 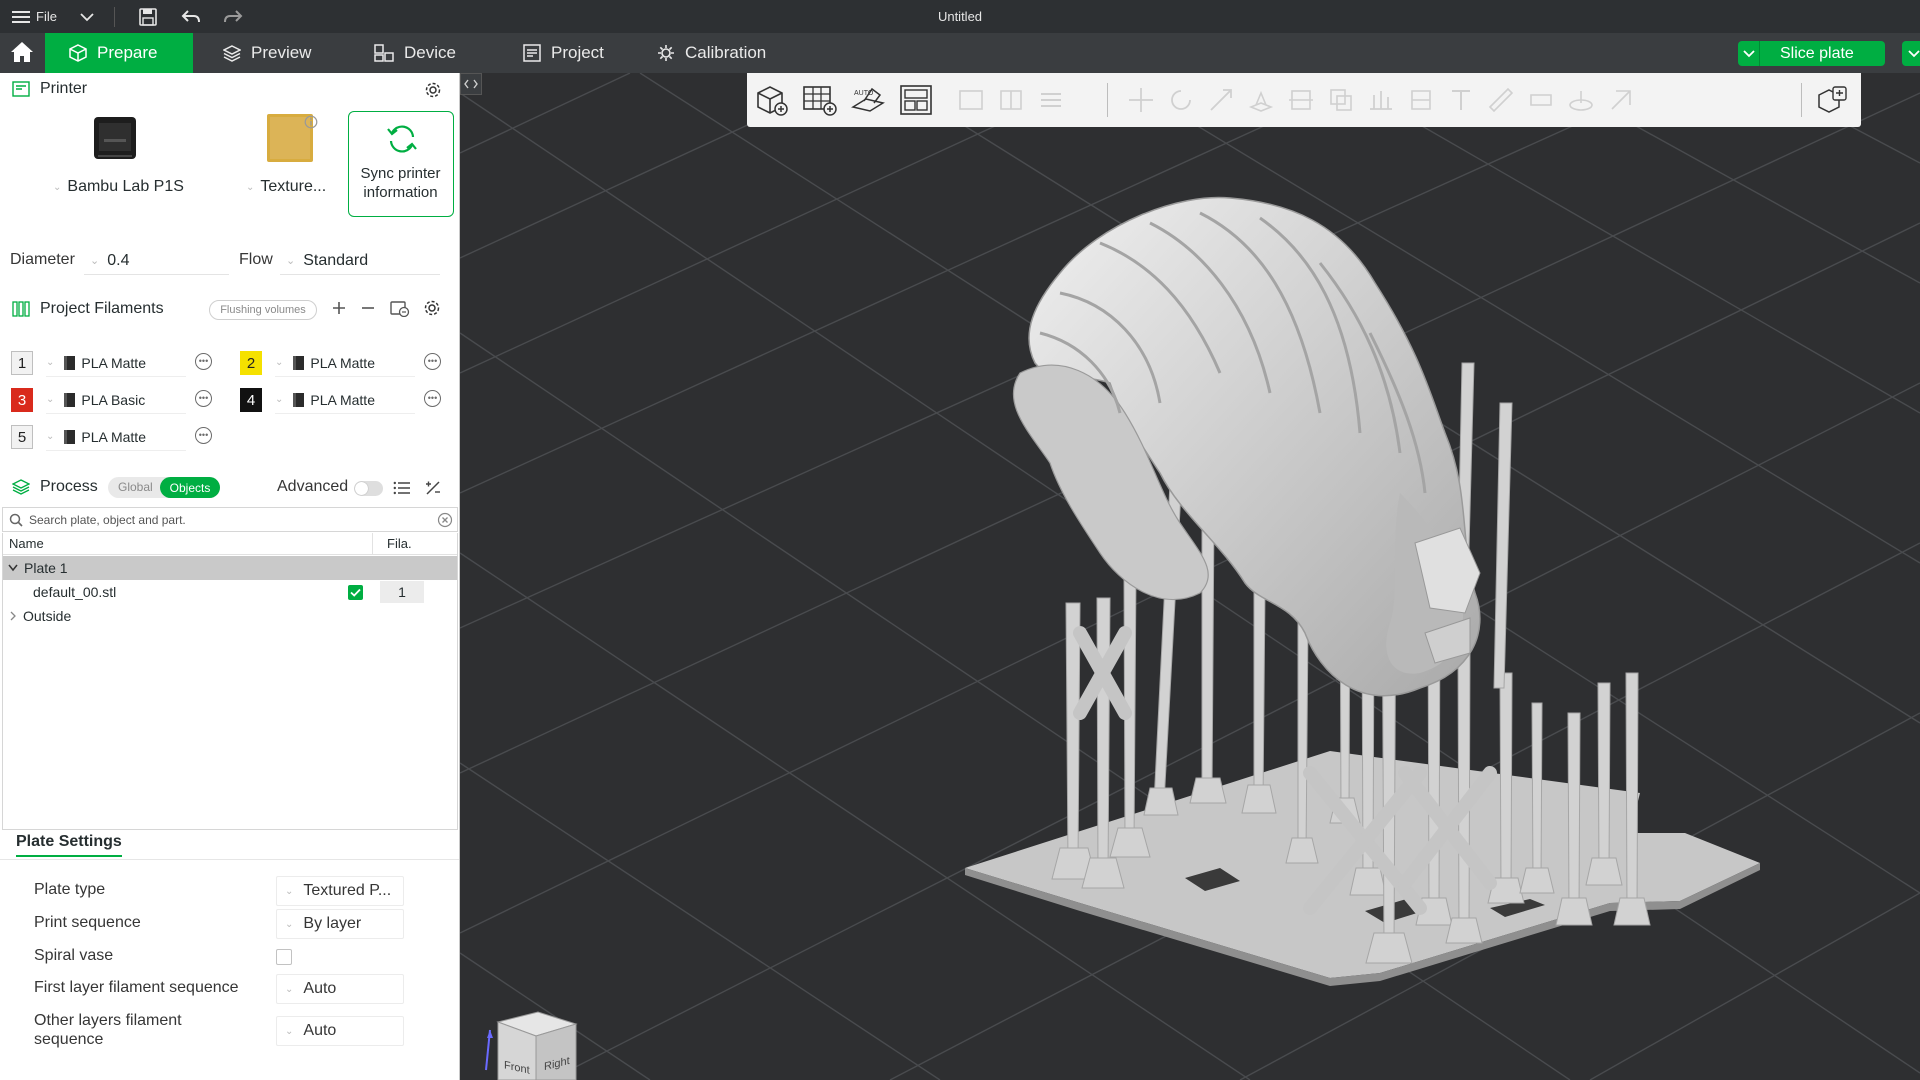 What do you see at coordinates (820, 100) in the screenshot?
I see `add-plate-icon` at bounding box center [820, 100].